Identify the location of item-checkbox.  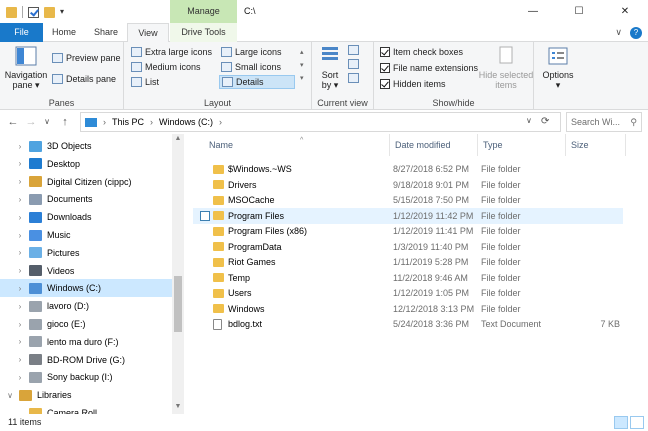
(205, 215).